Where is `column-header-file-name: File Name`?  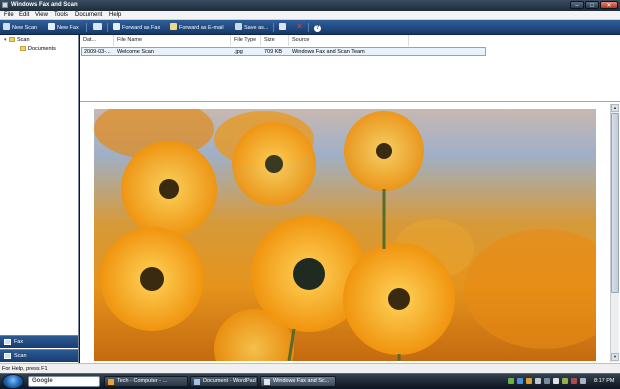
column-header-file-name: File Name is located at coordinates (172, 40).